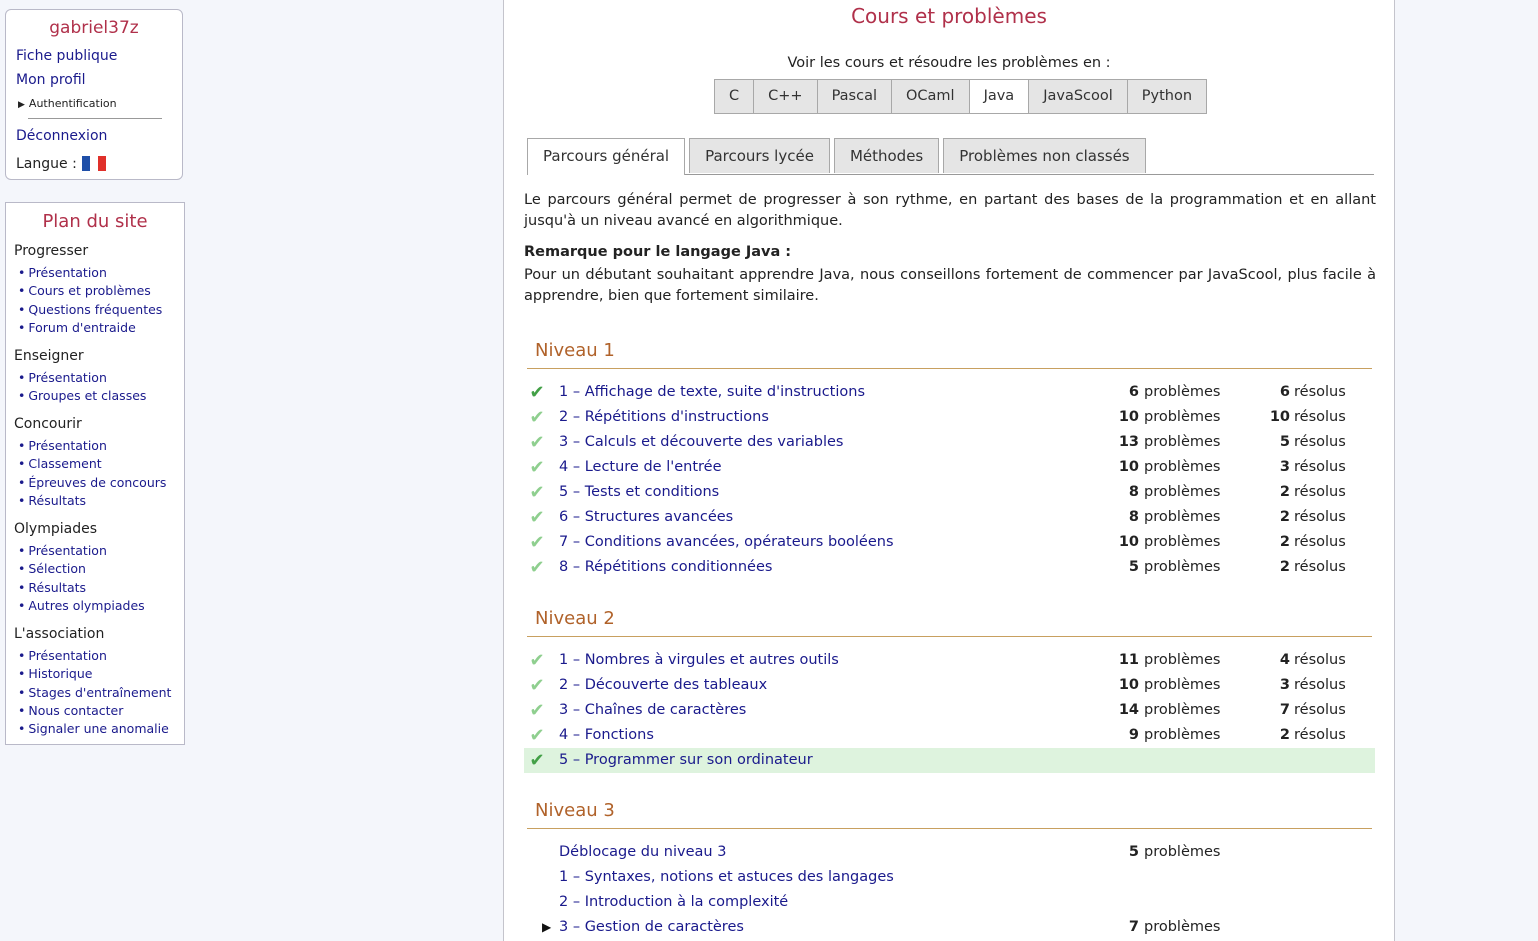 This screenshot has width=1538, height=941. I want to click on chapter-link: 2 – Introduction à la complexité, so click(673, 902).